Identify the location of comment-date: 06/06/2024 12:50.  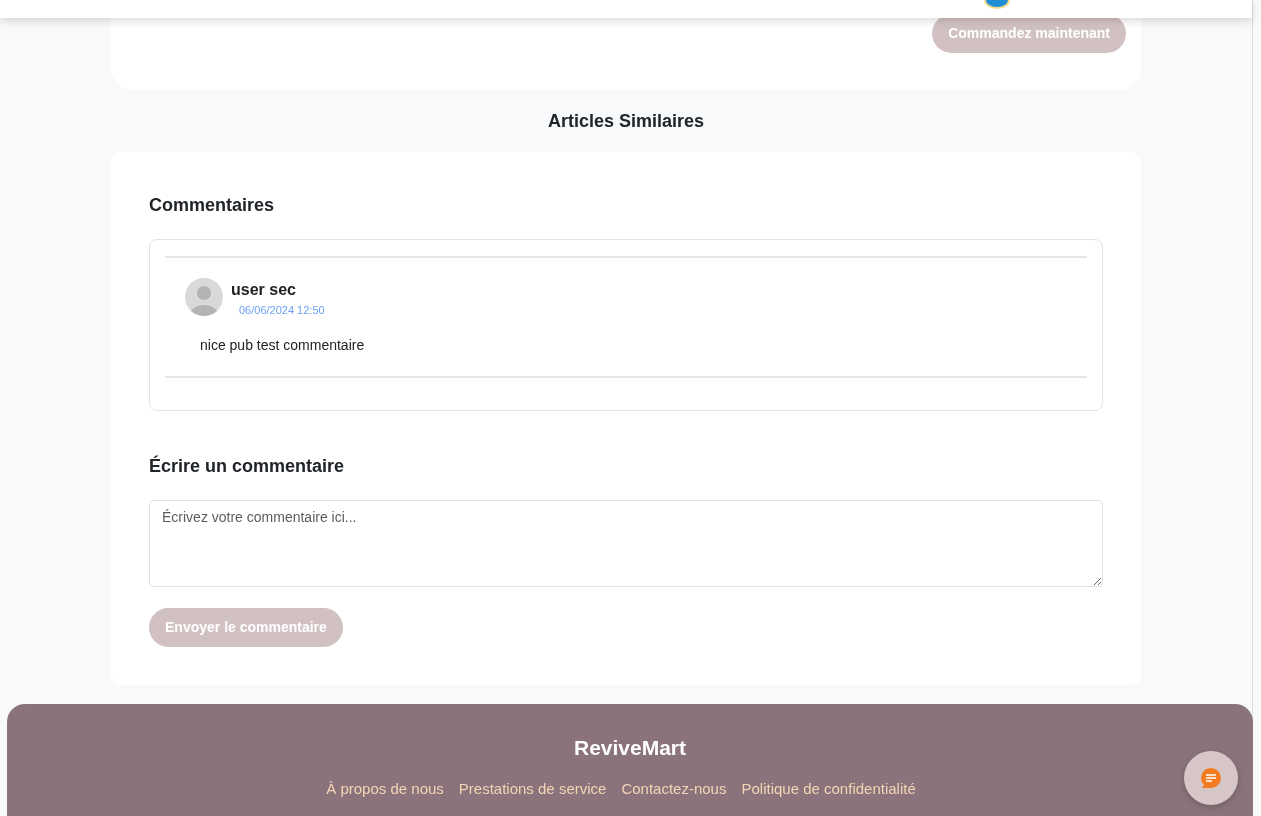
(282, 310).